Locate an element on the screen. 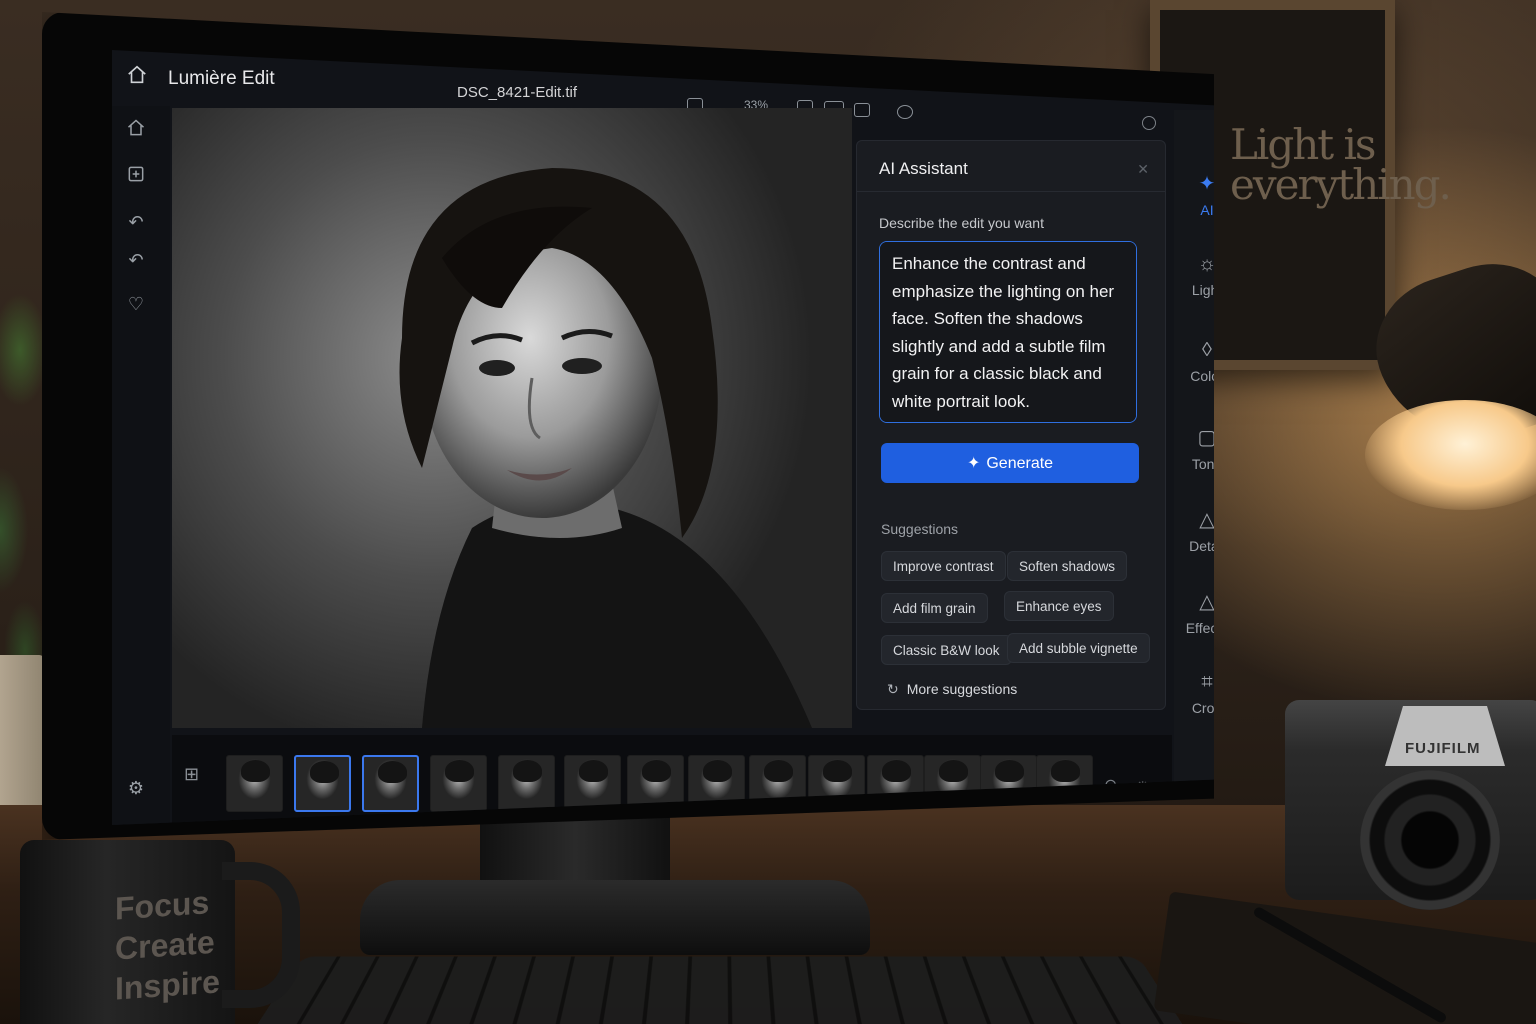 The height and width of the screenshot is (1024, 1536). refresh-icon is located at coordinates (1149, 123).